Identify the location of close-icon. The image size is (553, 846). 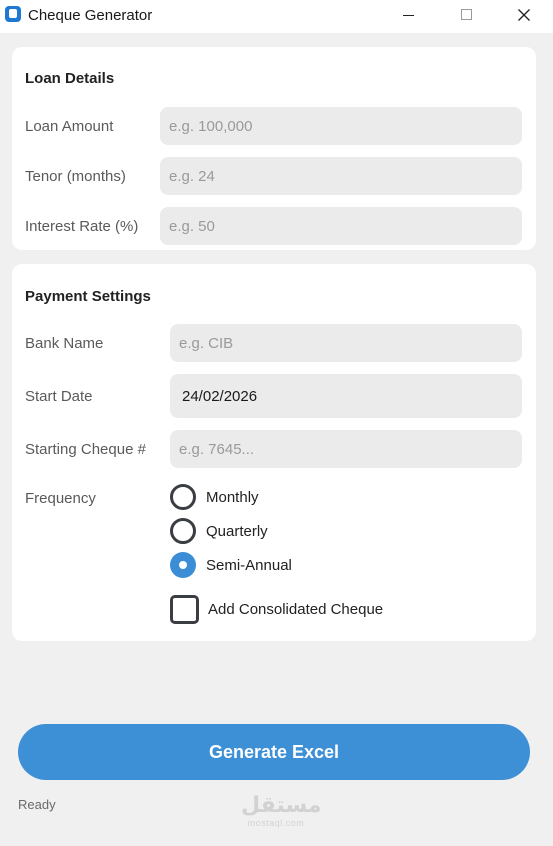
(524, 15).